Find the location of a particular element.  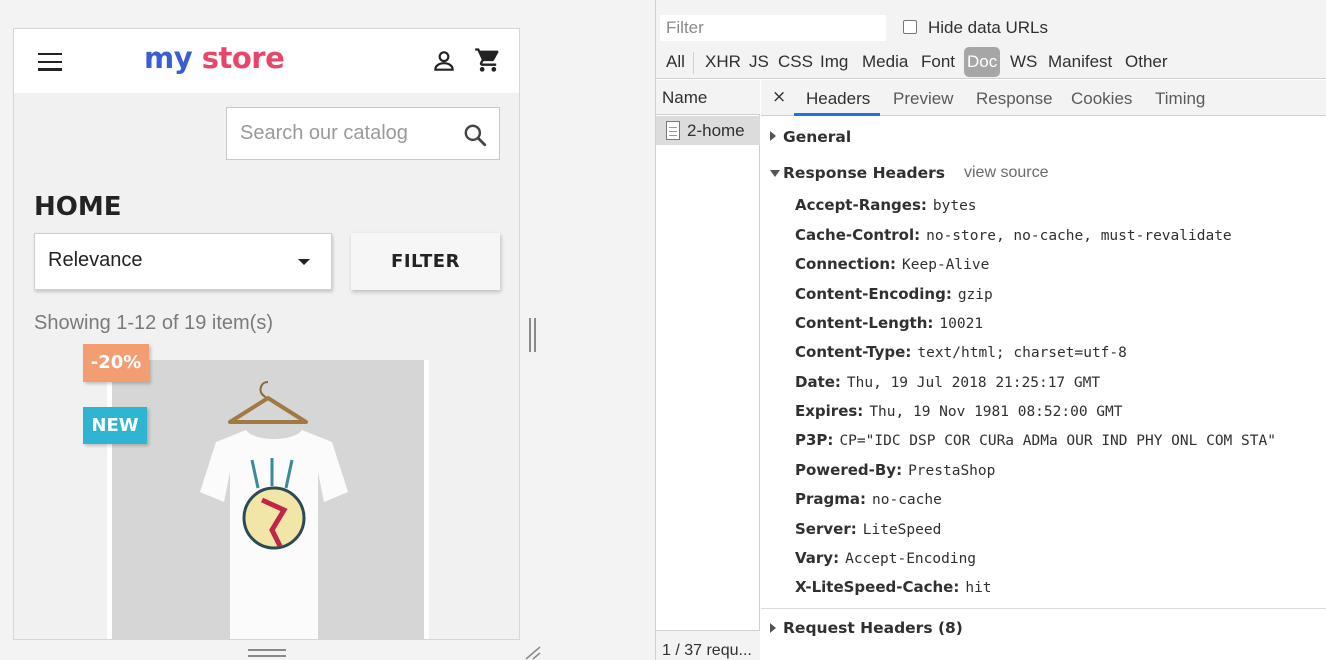

header-value: Accept-Encoding is located at coordinates (911, 559).